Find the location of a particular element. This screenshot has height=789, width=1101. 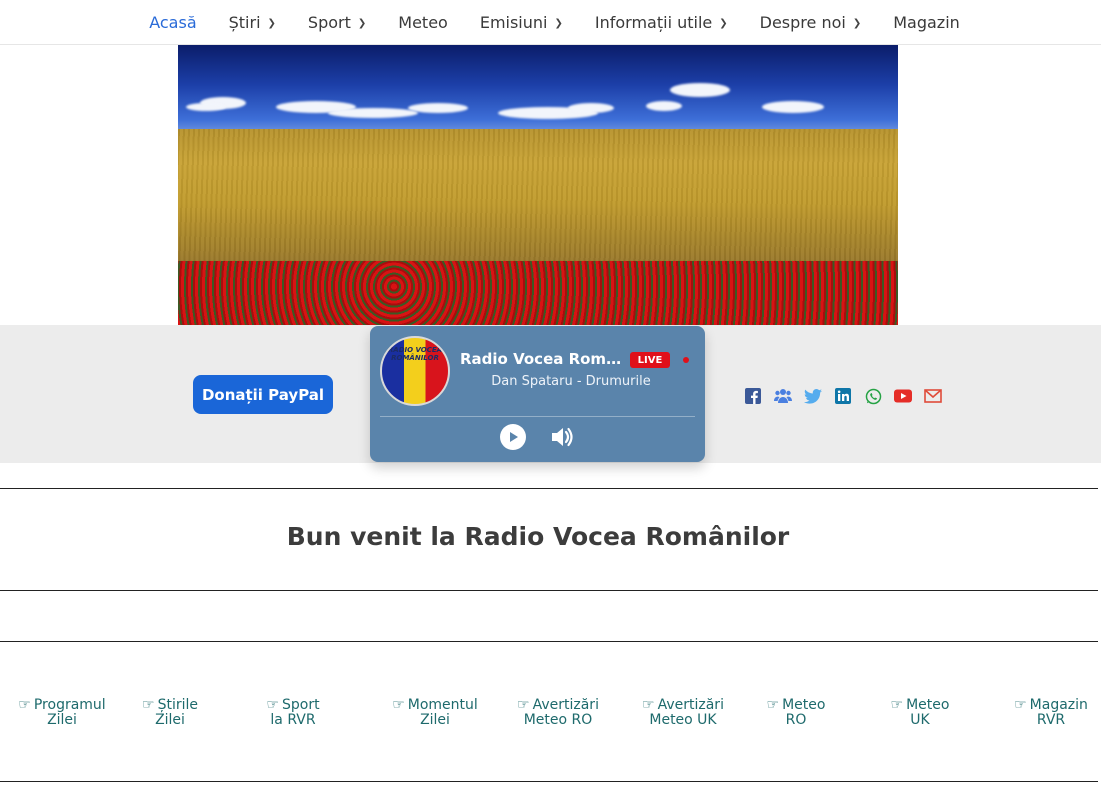

station-name: Radio Vocea Românilor is located at coordinates (544, 359).